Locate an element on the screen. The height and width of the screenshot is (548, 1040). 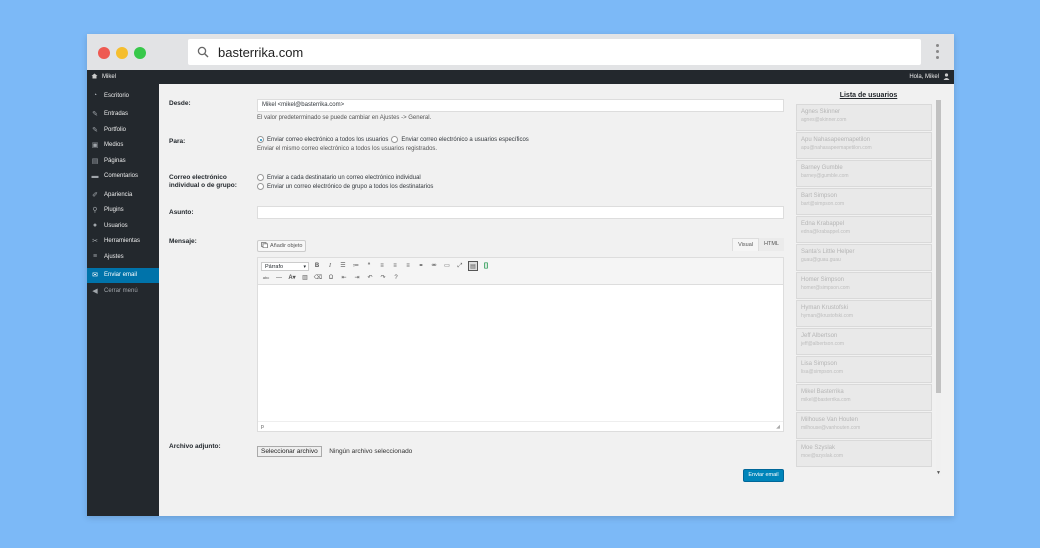
special-character-icon: Ω is located at coordinates (331, 278).